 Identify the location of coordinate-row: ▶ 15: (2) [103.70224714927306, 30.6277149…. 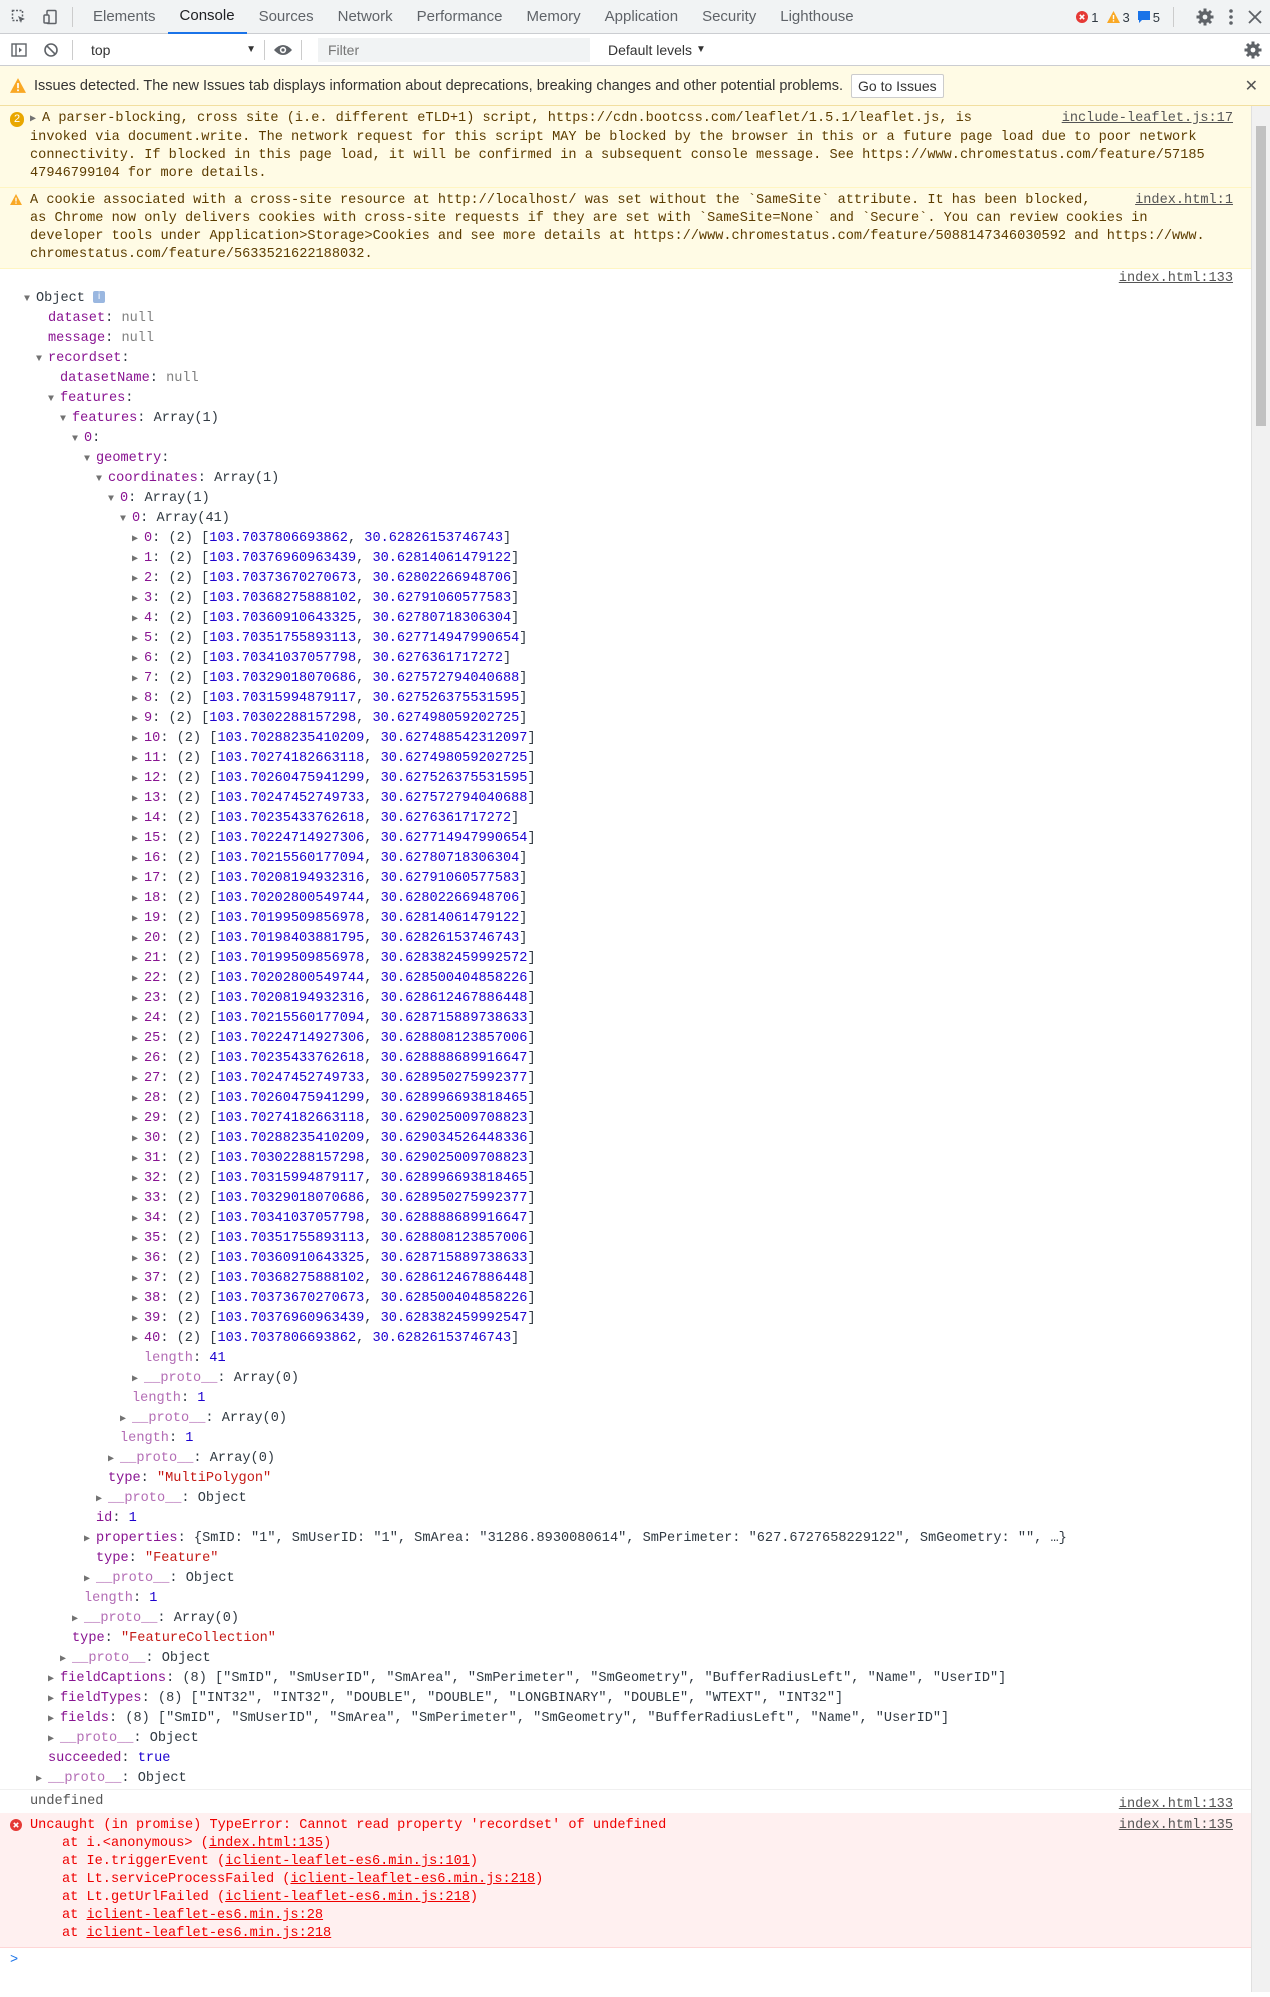
(625, 839).